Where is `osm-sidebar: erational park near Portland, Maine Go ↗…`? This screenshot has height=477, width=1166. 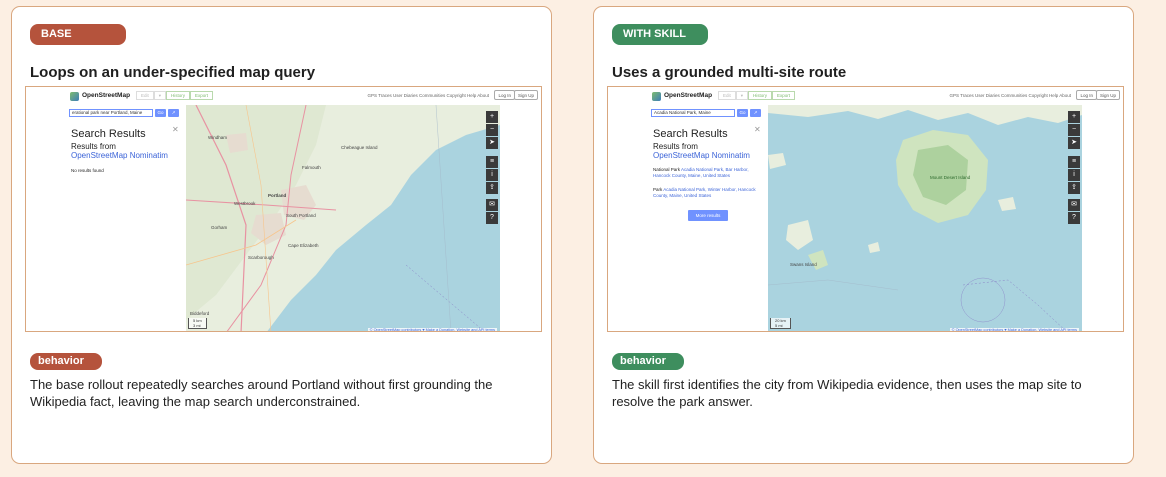
osm-sidebar: erational park near Portland, Maine Go ↗… is located at coordinates (106, 218).